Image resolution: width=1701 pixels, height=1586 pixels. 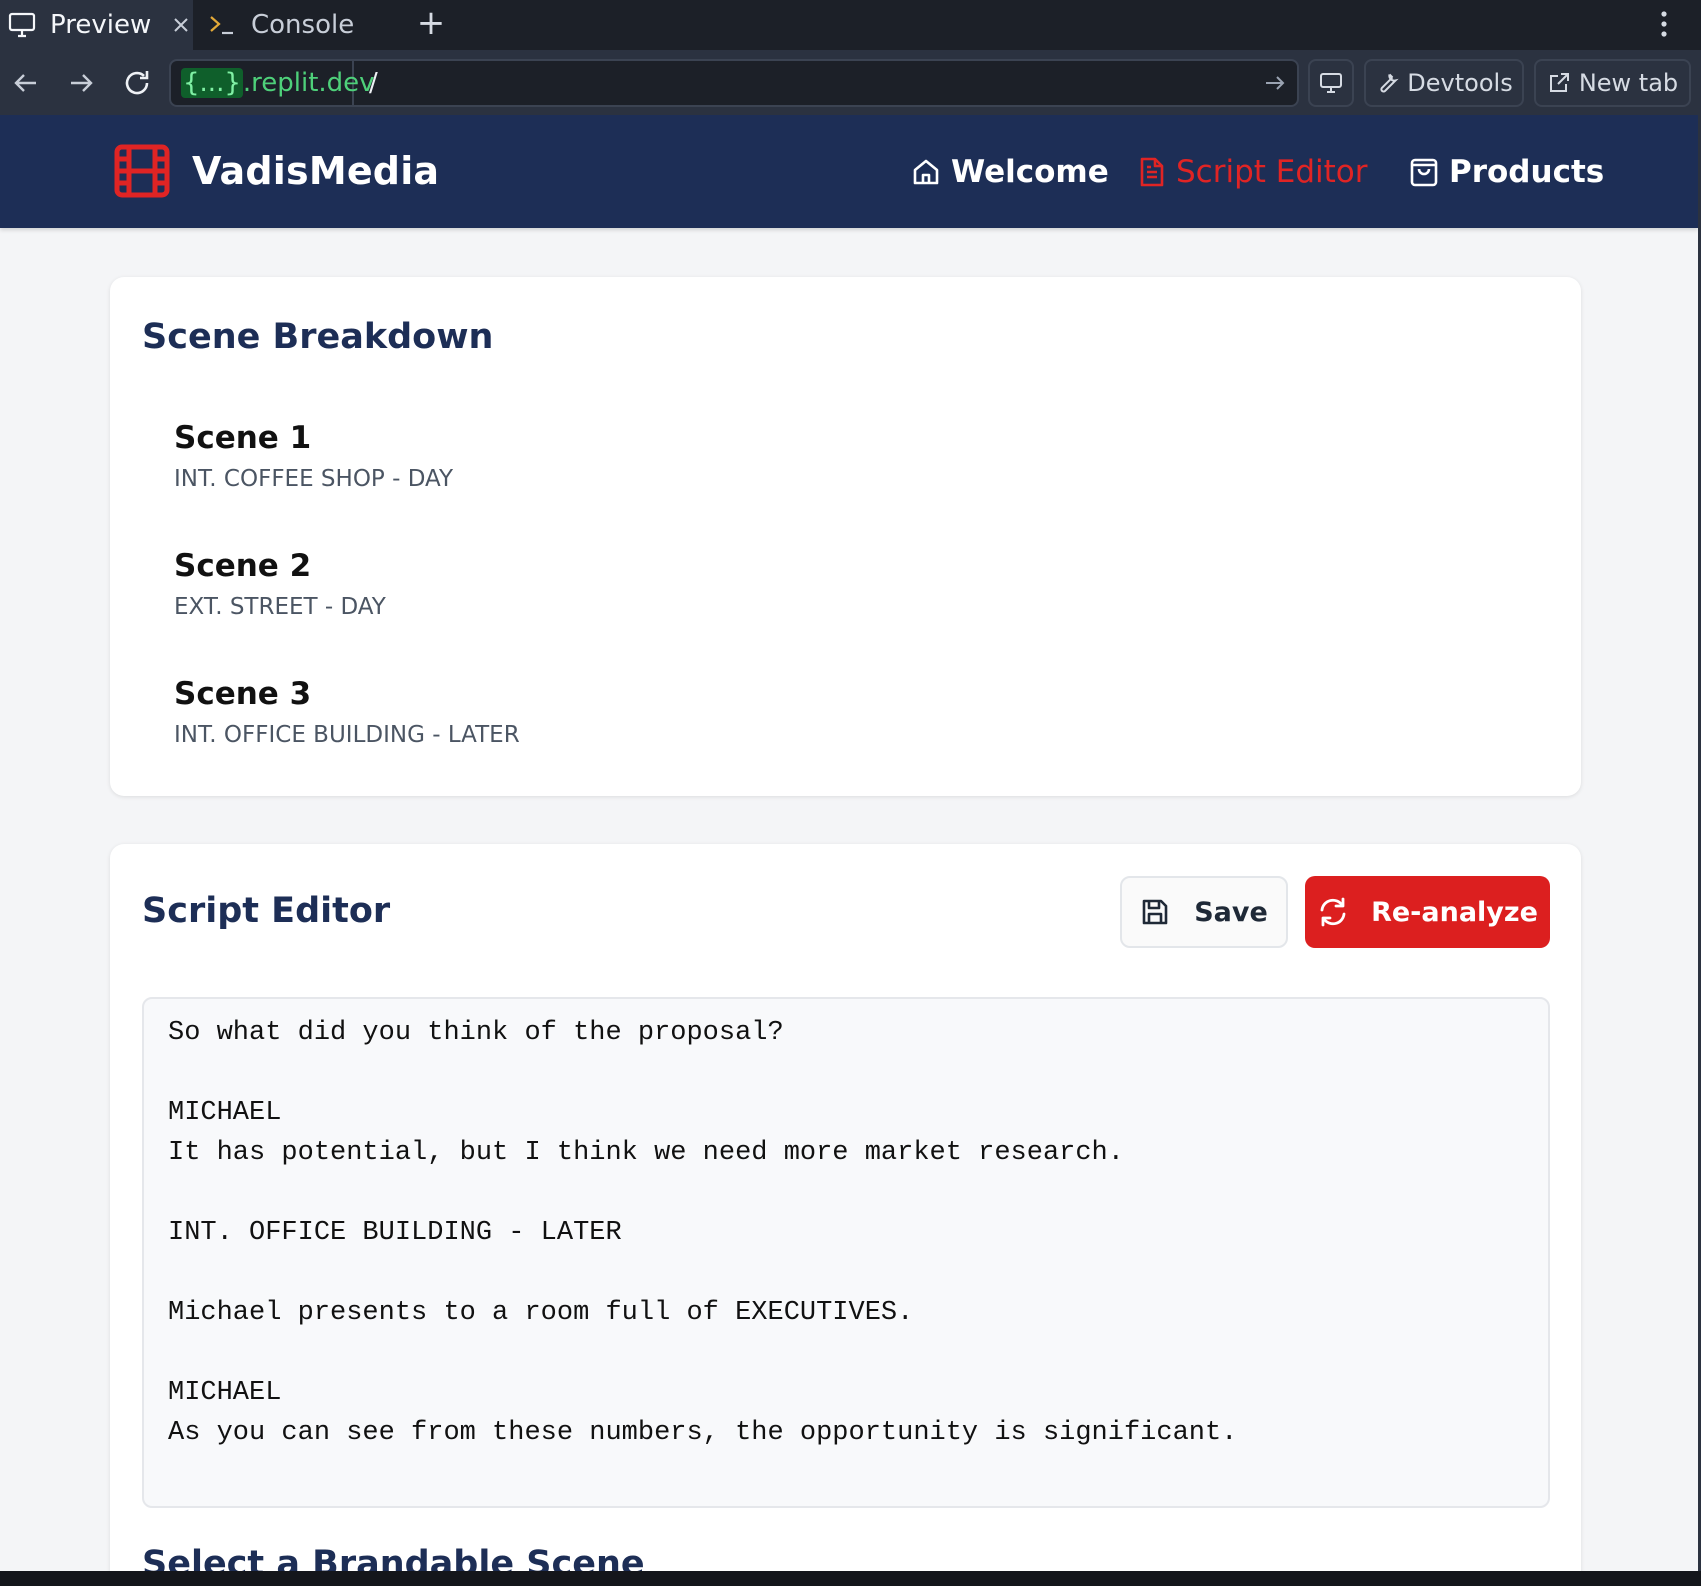 I want to click on nav-welcome: Welcome, so click(x=1010, y=171).